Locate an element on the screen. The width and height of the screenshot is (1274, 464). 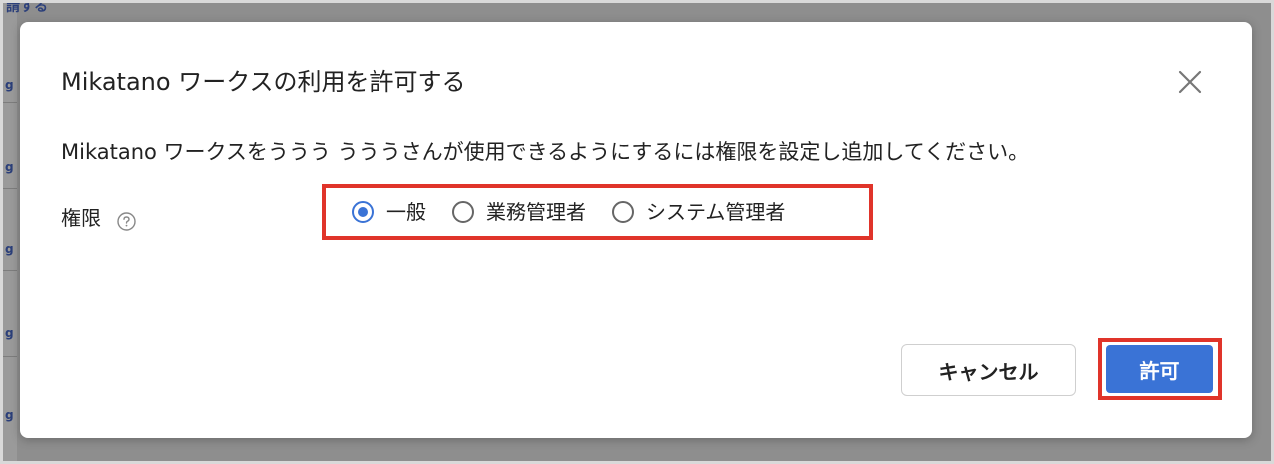
permission-label: 権限 is located at coordinates (81, 218).